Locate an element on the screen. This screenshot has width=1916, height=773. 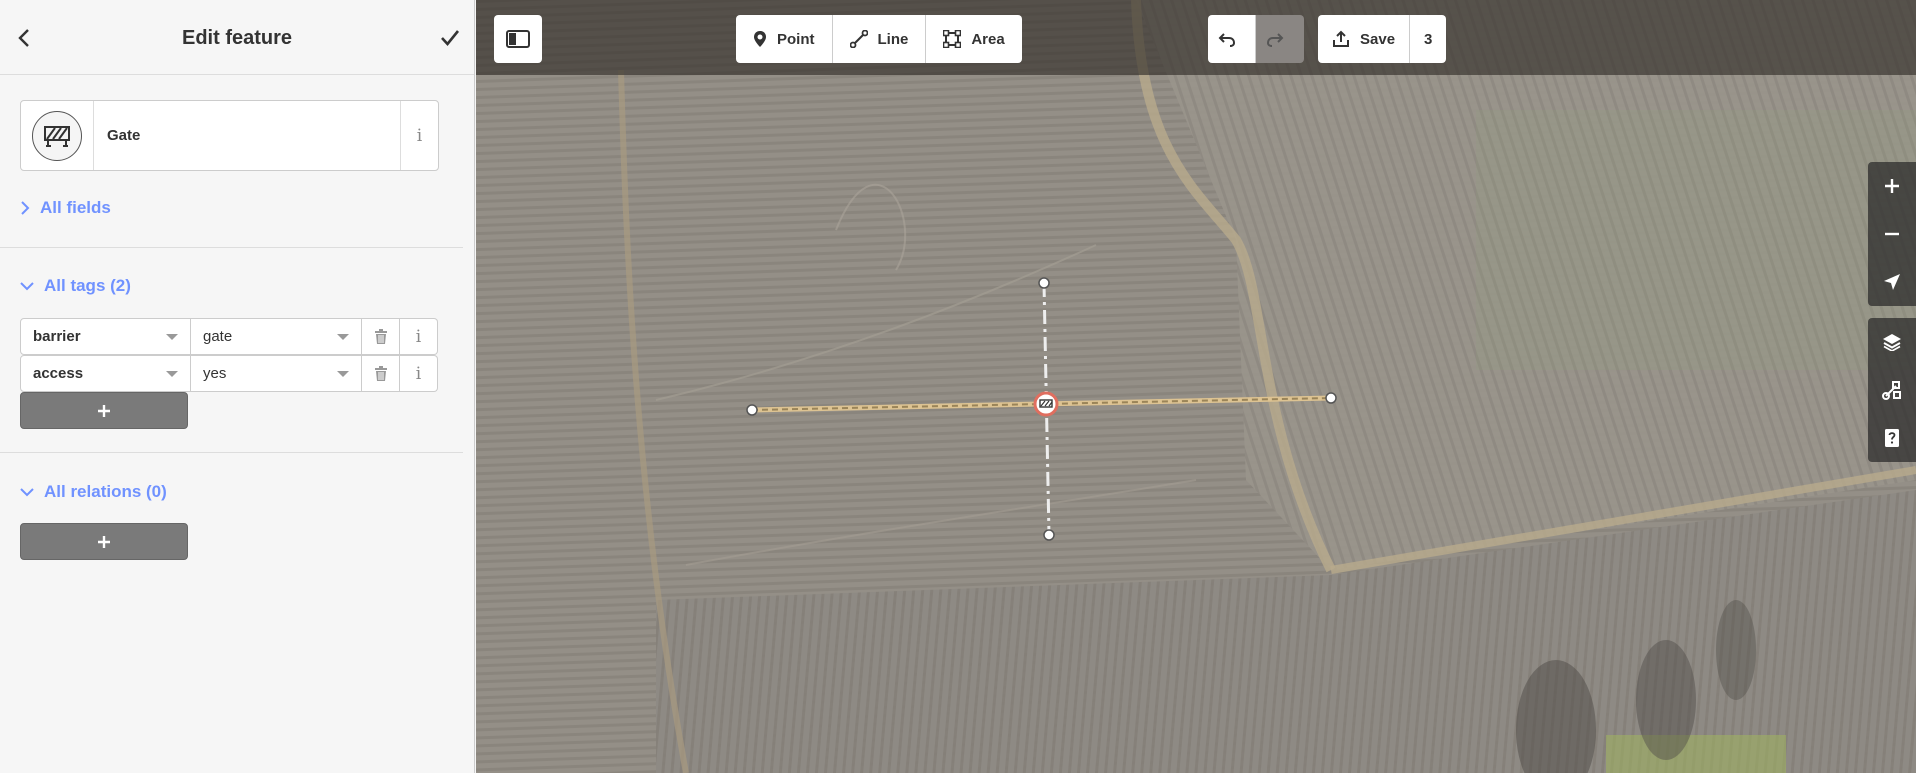
sidebar-toggle-icon is located at coordinates (518, 39).